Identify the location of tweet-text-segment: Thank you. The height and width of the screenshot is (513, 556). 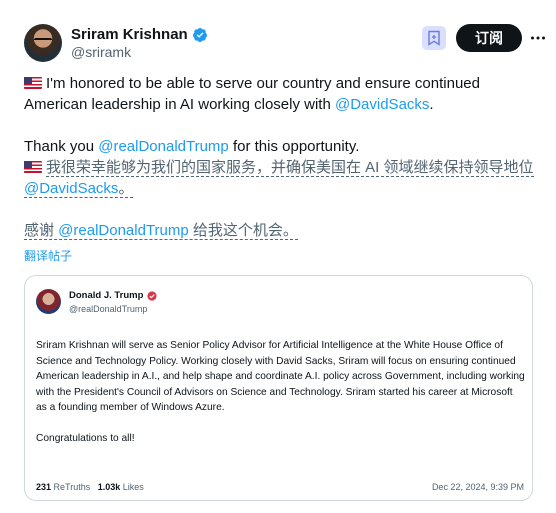
(61, 146).